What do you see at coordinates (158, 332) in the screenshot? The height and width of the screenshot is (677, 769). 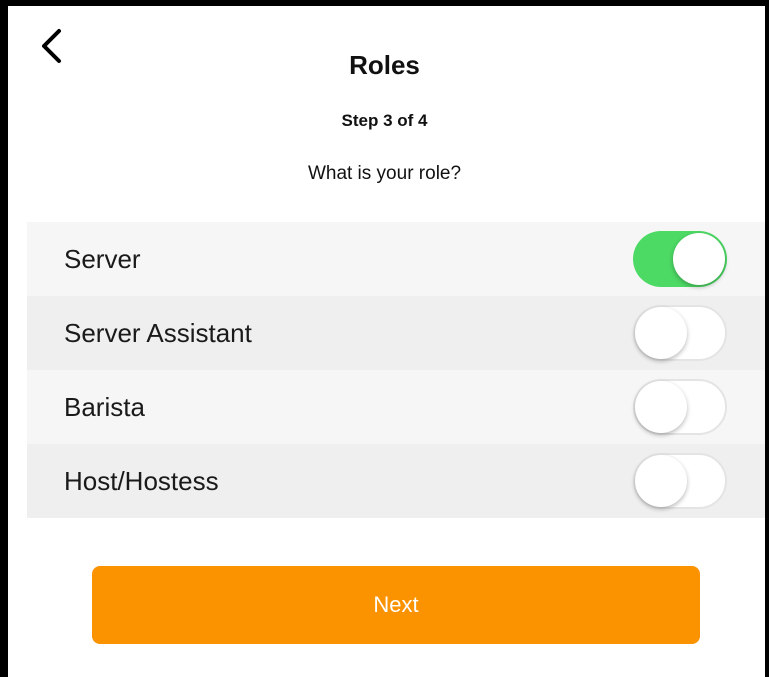 I see `role-label: Server Assistant` at bounding box center [158, 332].